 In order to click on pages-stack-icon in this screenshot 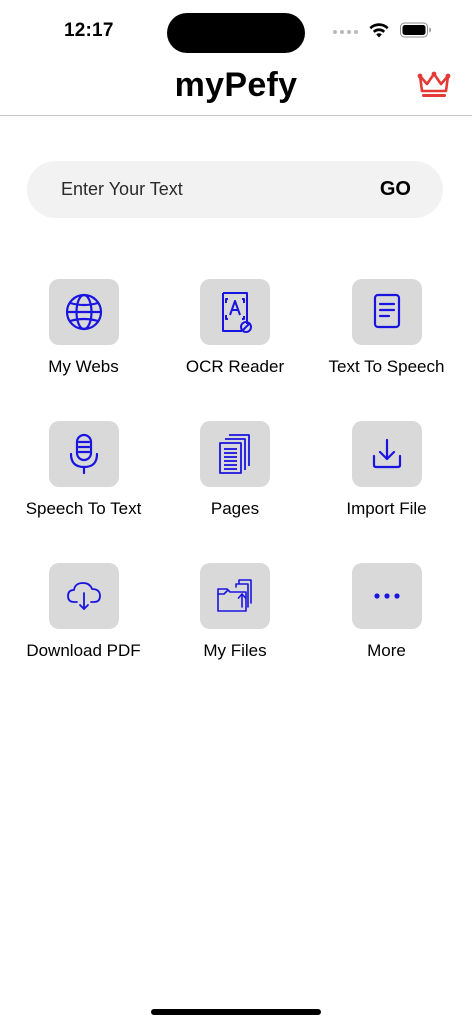, I will do `click(234, 454)`.